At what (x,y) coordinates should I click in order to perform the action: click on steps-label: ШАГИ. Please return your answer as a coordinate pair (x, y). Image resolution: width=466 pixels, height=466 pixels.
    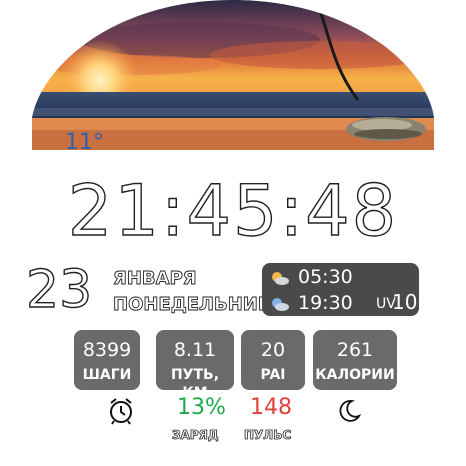
    Looking at the image, I should click on (107, 375).